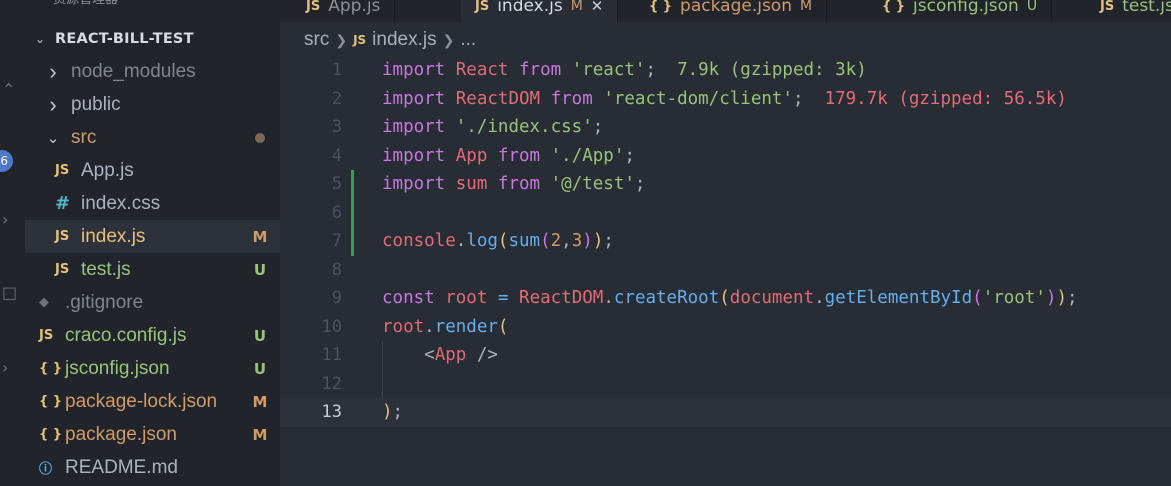 Image resolution: width=1171 pixels, height=486 pixels. What do you see at coordinates (725, 241) in the screenshot?
I see `code-line: 7 console.log(sum(2,3));` at bounding box center [725, 241].